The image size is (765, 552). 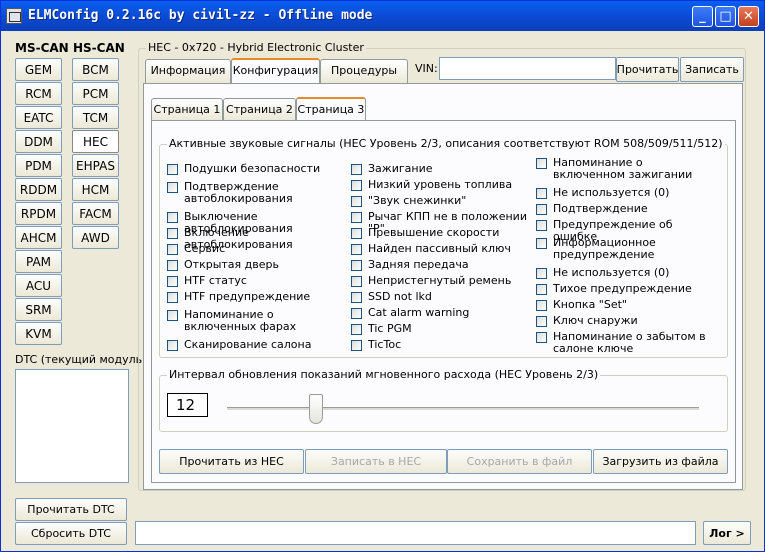 I want to click on module-tcm-button: TCM, so click(x=95, y=117).